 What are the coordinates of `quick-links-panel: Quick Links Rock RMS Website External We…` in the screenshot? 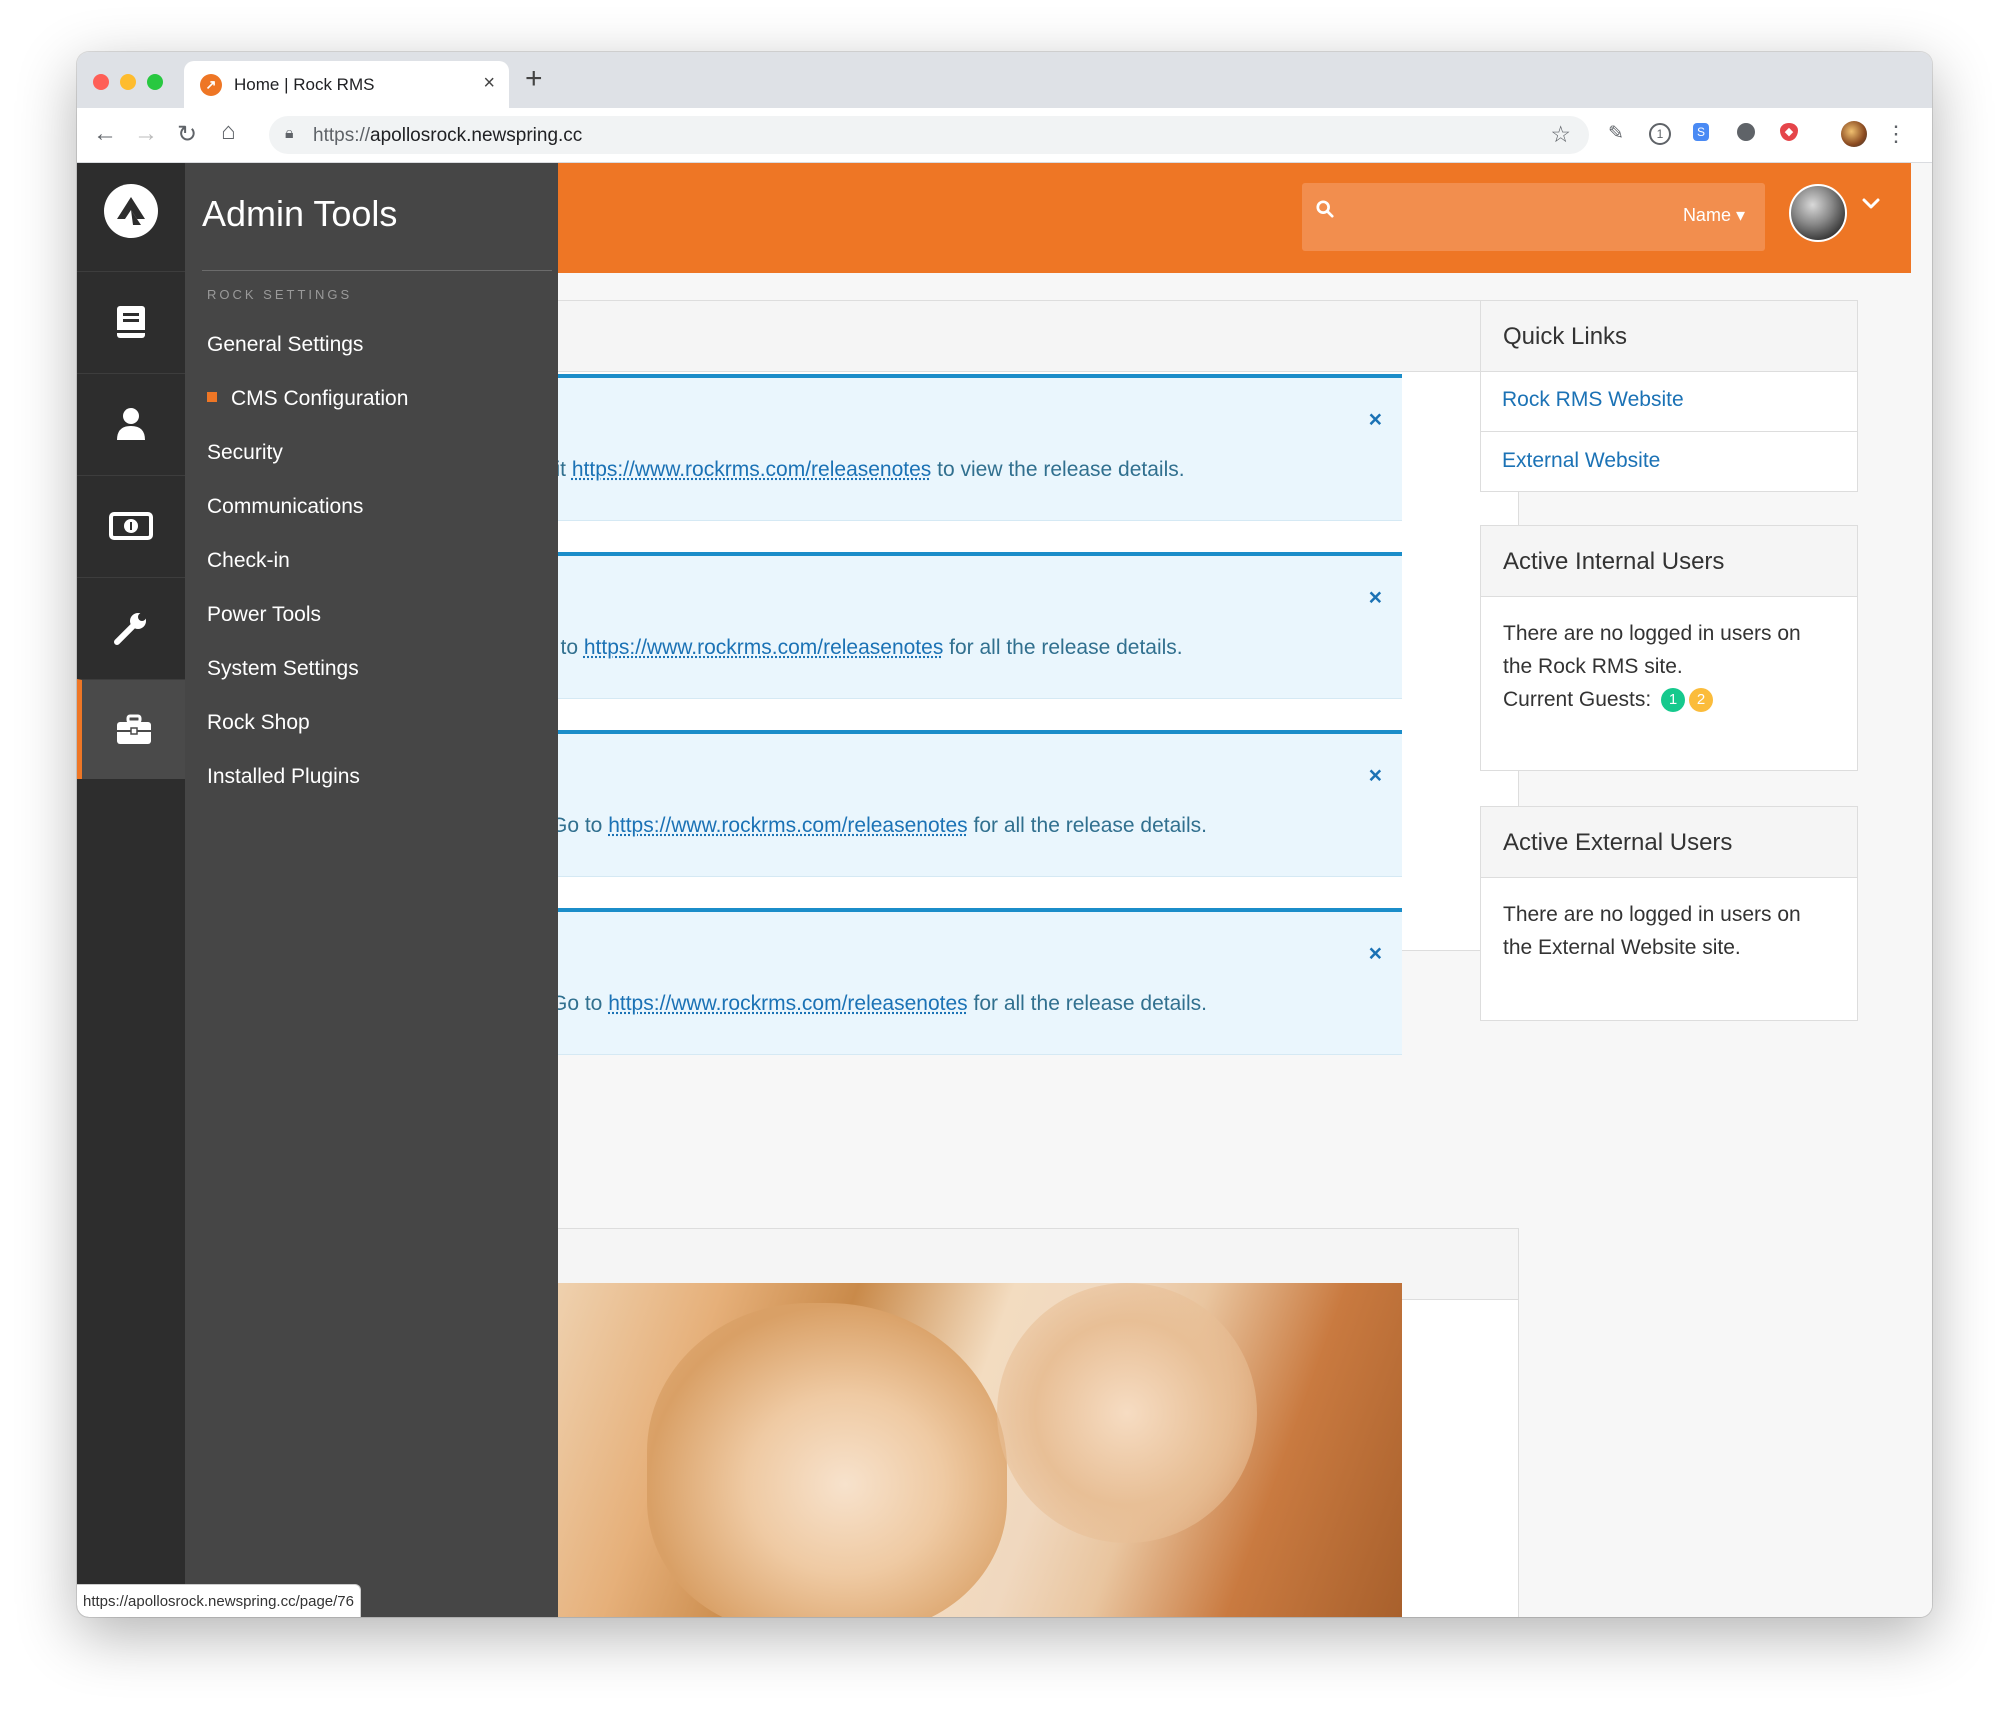 It's located at (1669, 396).